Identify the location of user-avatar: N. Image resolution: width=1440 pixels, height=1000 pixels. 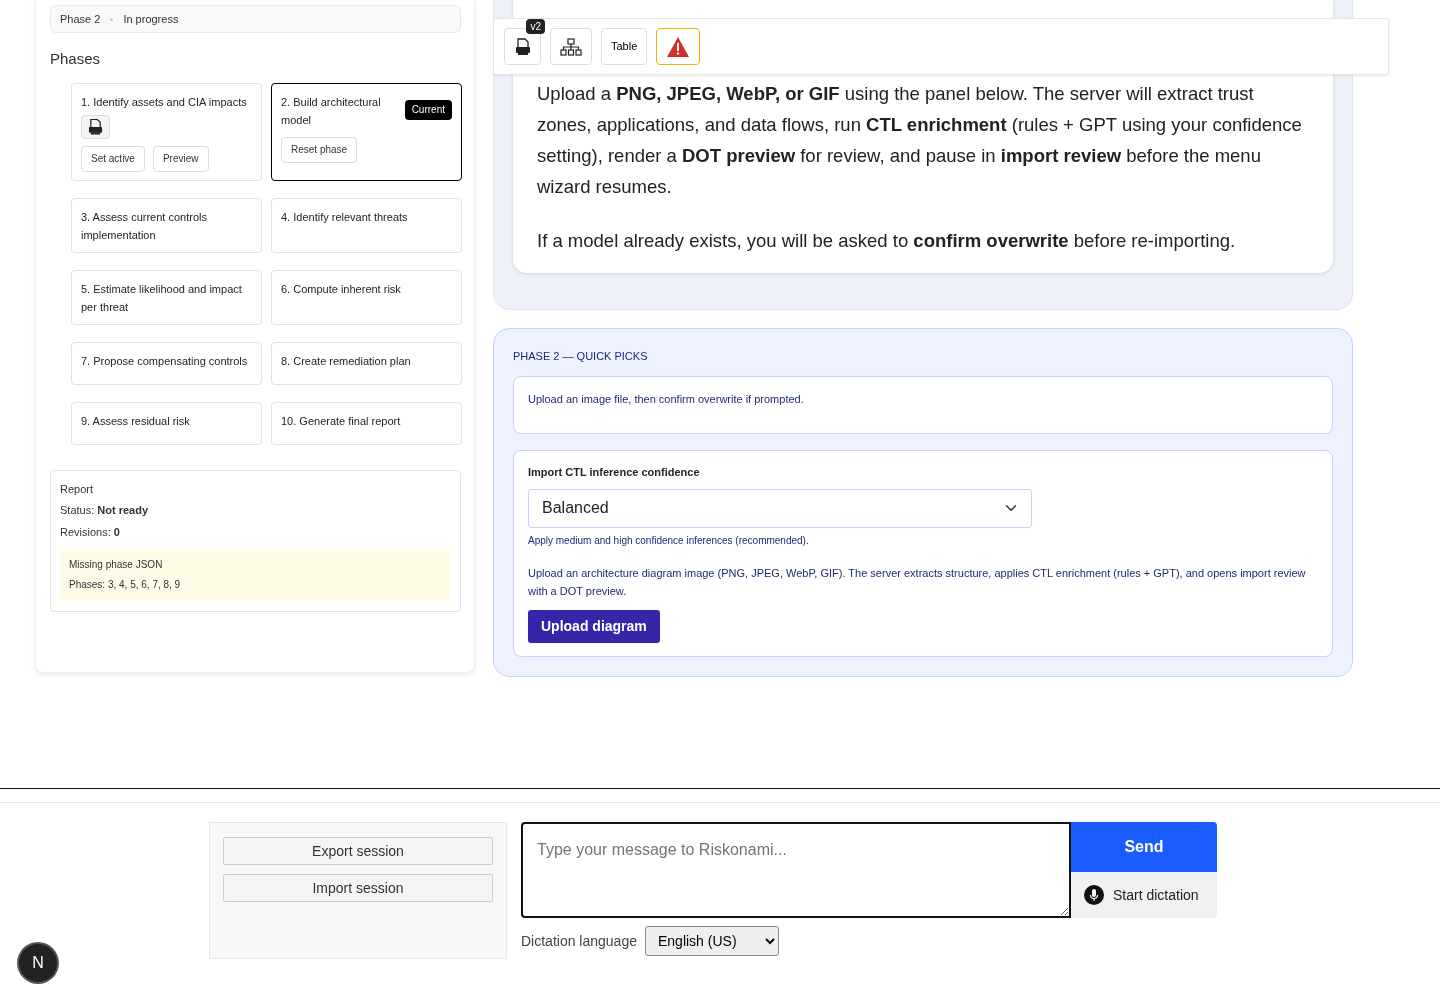
(38, 963).